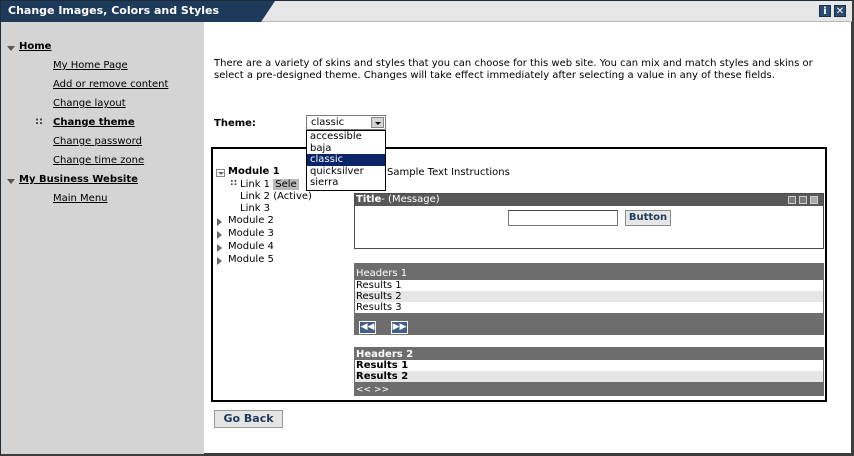 The width and height of the screenshot is (854, 456). What do you see at coordinates (426, 11) in the screenshot?
I see `title-bar: Change Images, Colors and Styles i ✕` at bounding box center [426, 11].